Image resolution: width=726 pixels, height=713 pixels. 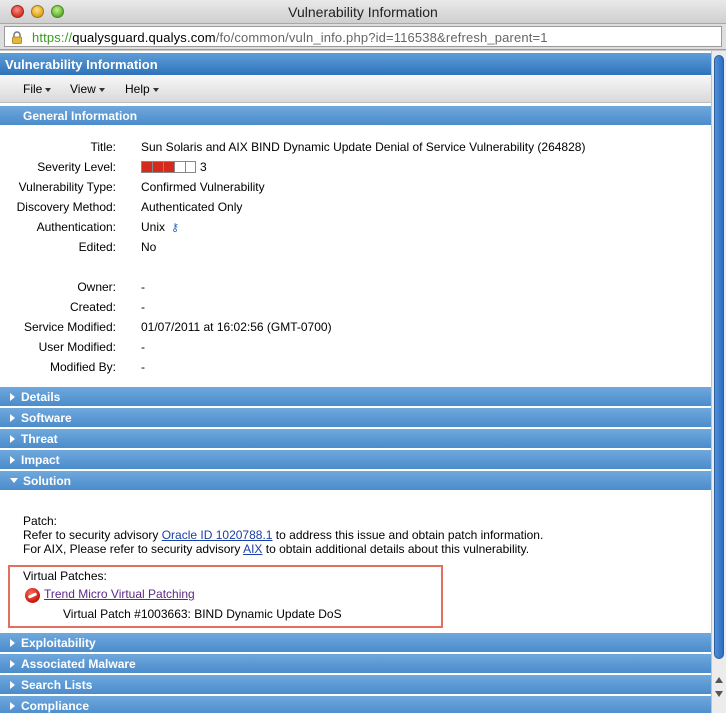 What do you see at coordinates (355, 663) in the screenshot?
I see `section-associated-malware: Associated Malware` at bounding box center [355, 663].